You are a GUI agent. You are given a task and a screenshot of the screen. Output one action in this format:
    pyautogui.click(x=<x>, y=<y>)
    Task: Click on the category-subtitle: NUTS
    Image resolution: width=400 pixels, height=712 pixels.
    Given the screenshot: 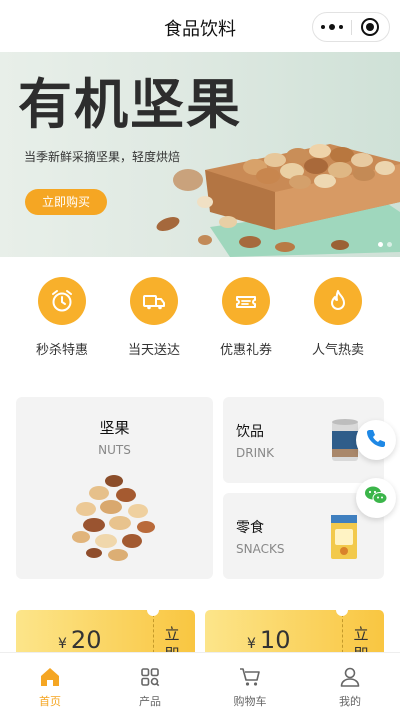 What is the action you would take?
    pyautogui.click(x=114, y=450)
    